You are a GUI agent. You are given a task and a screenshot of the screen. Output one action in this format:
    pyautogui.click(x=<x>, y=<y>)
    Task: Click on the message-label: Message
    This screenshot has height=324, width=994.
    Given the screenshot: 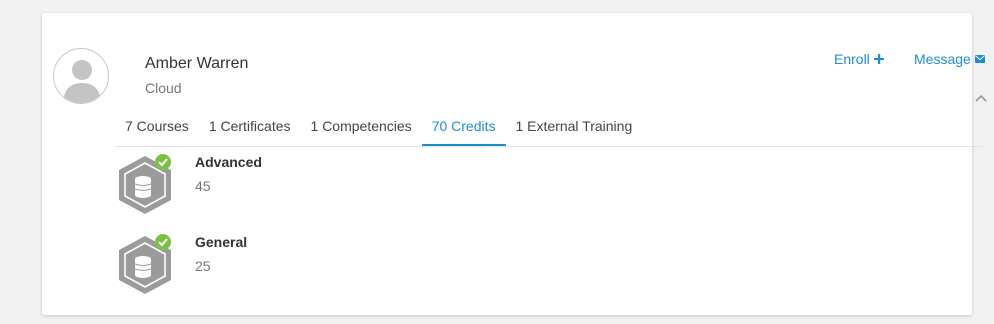 What is the action you would take?
    pyautogui.click(x=942, y=59)
    